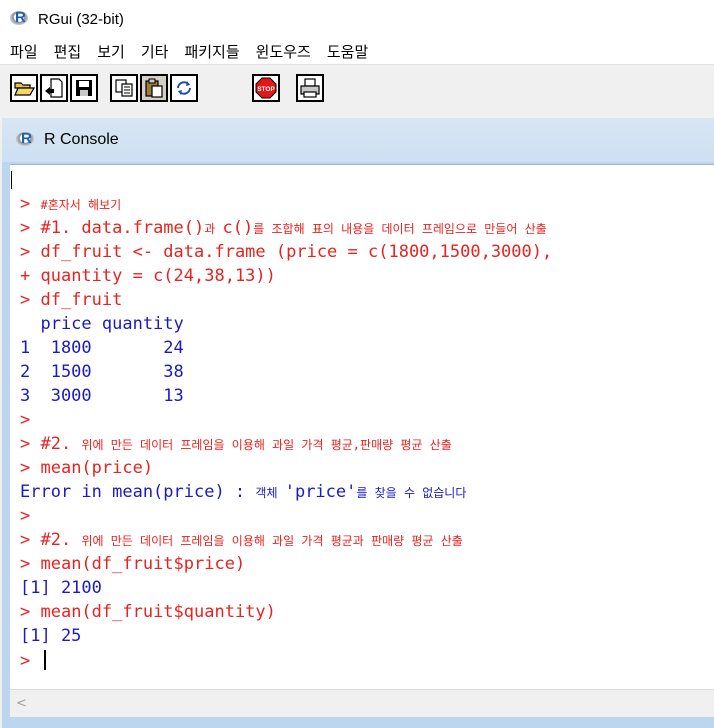 Image resolution: width=714 pixels, height=728 pixels. I want to click on console-titlebar: R R Console, so click(358, 140).